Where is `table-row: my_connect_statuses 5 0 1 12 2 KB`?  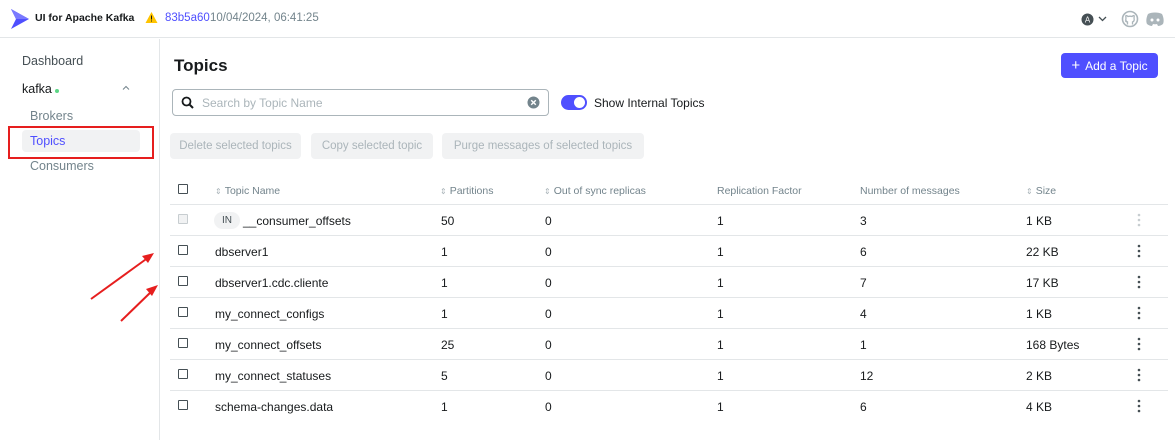
table-row: my_connect_statuses 5 0 1 12 2 KB is located at coordinates (669, 375).